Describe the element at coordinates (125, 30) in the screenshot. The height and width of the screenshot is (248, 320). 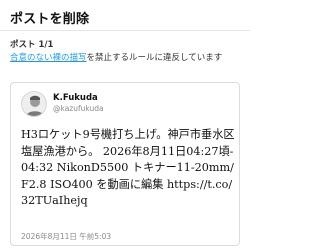
I see `divider` at that location.